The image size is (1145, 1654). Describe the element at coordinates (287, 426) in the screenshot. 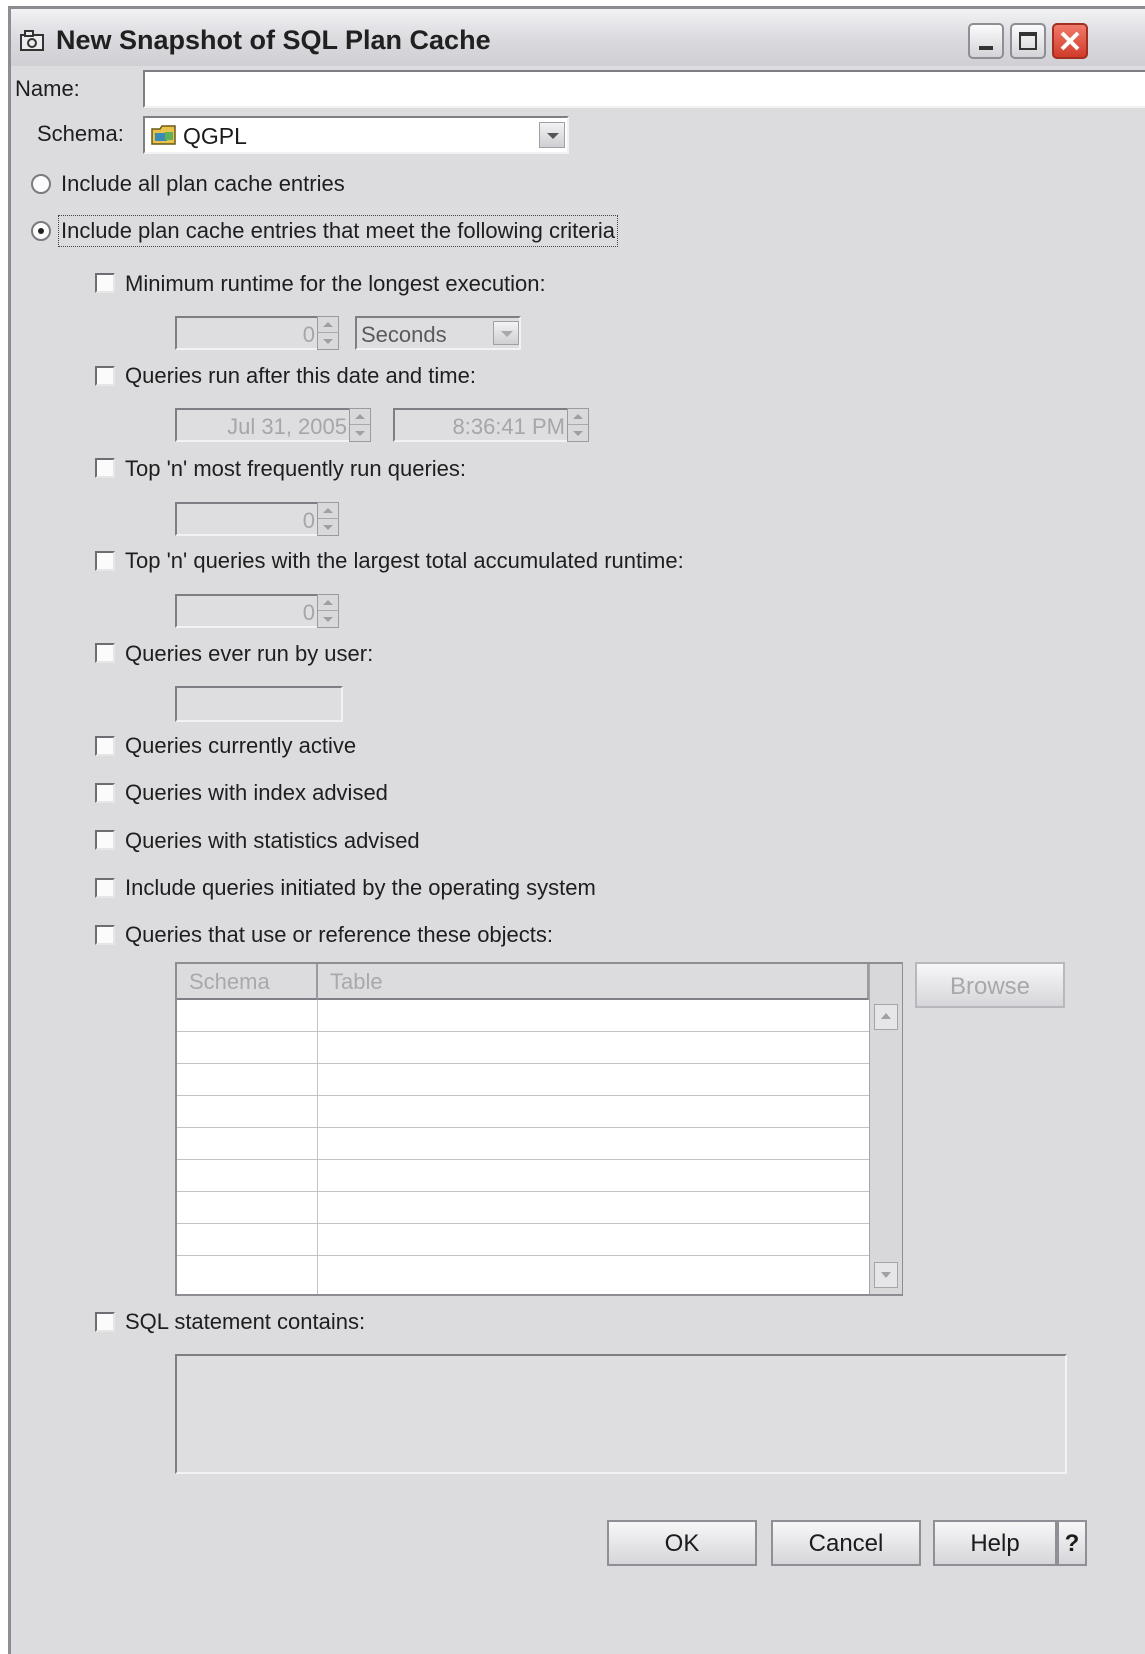

I see `date-value: Jul 31, 2005` at that location.